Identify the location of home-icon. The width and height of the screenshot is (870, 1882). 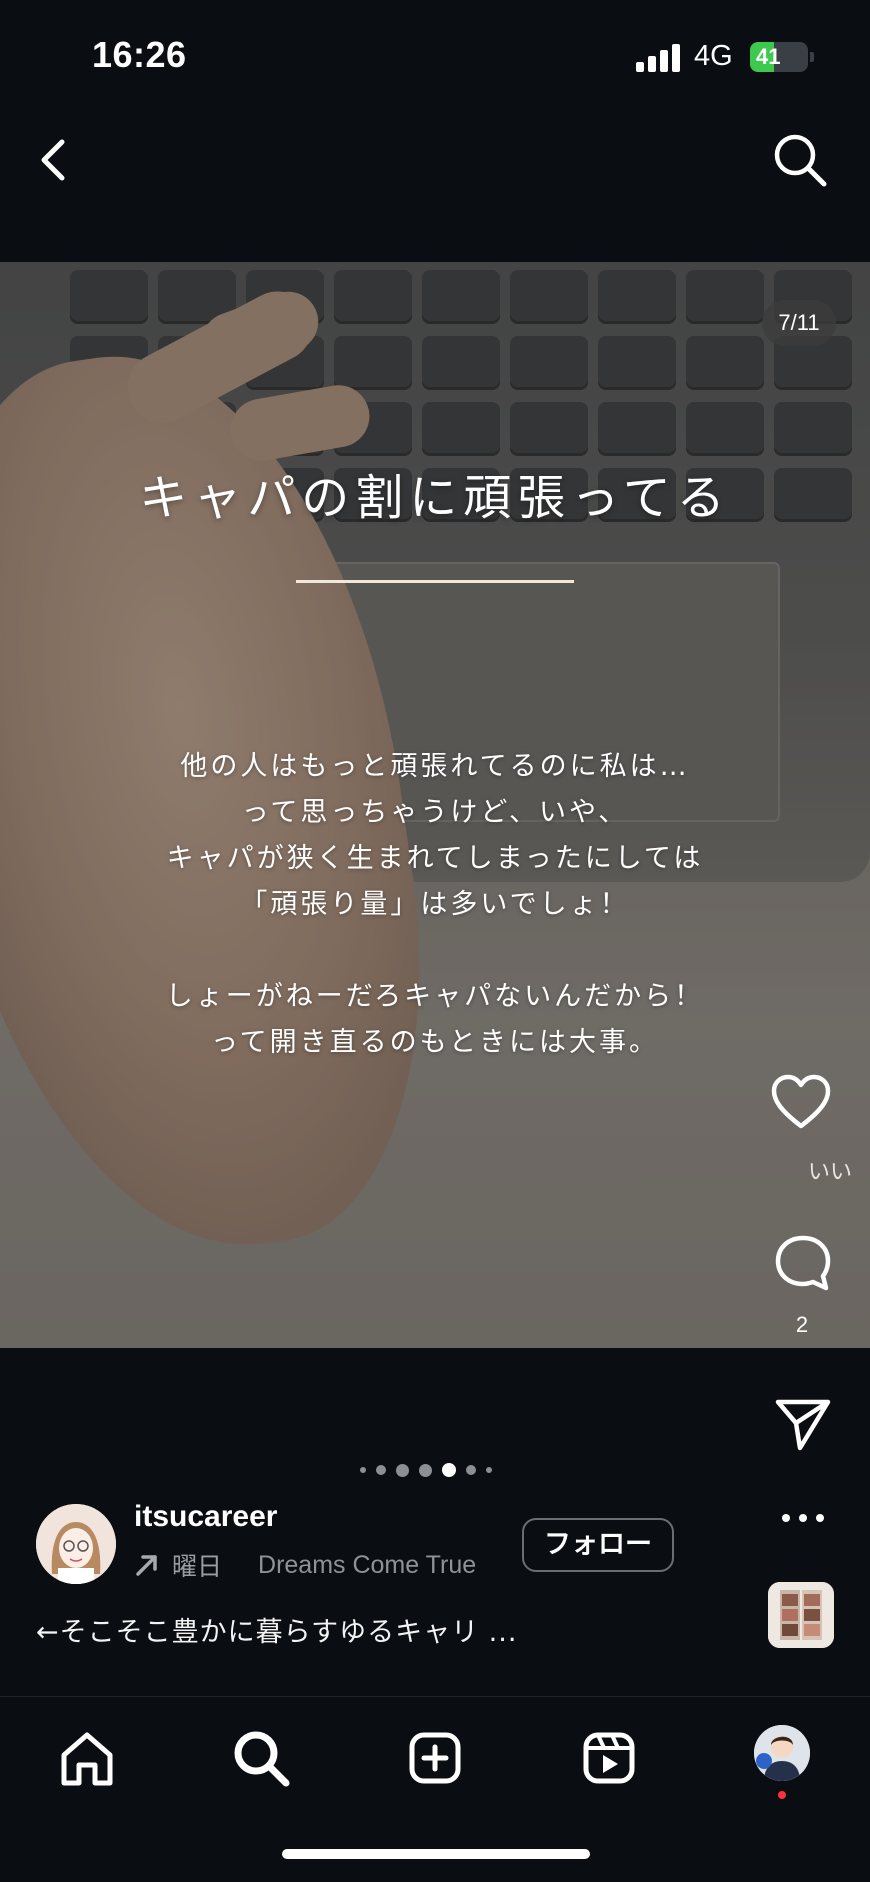
(87, 1759).